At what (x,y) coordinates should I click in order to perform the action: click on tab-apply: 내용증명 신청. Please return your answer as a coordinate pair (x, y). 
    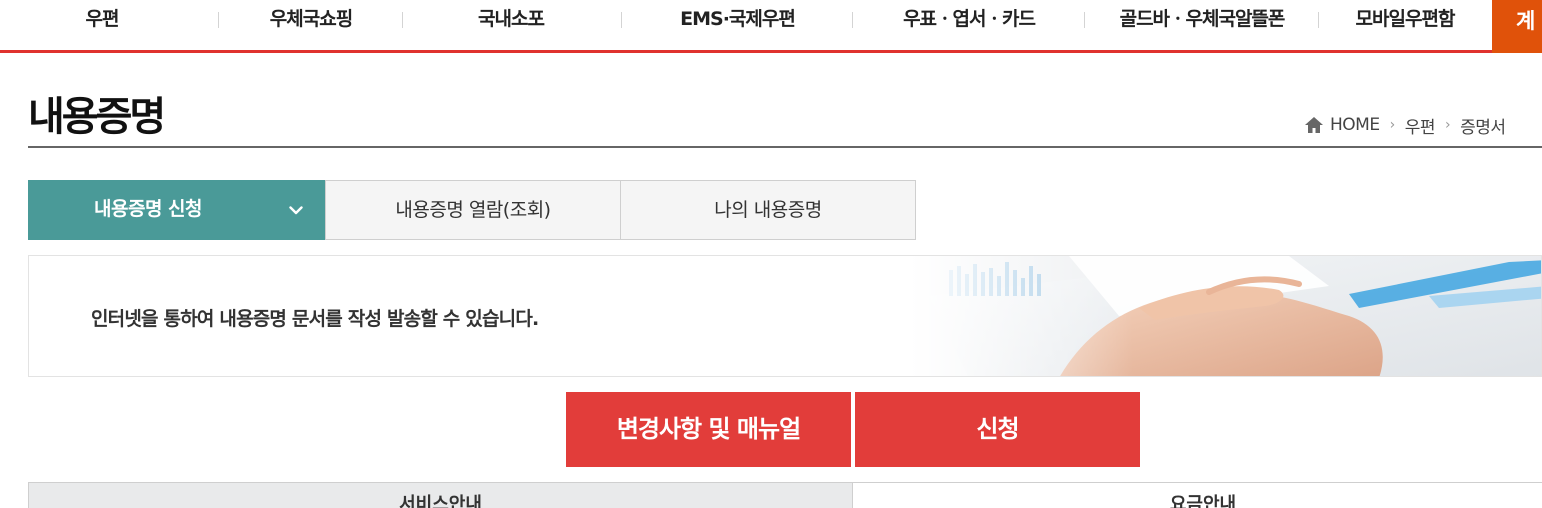
    Looking at the image, I should click on (176, 210).